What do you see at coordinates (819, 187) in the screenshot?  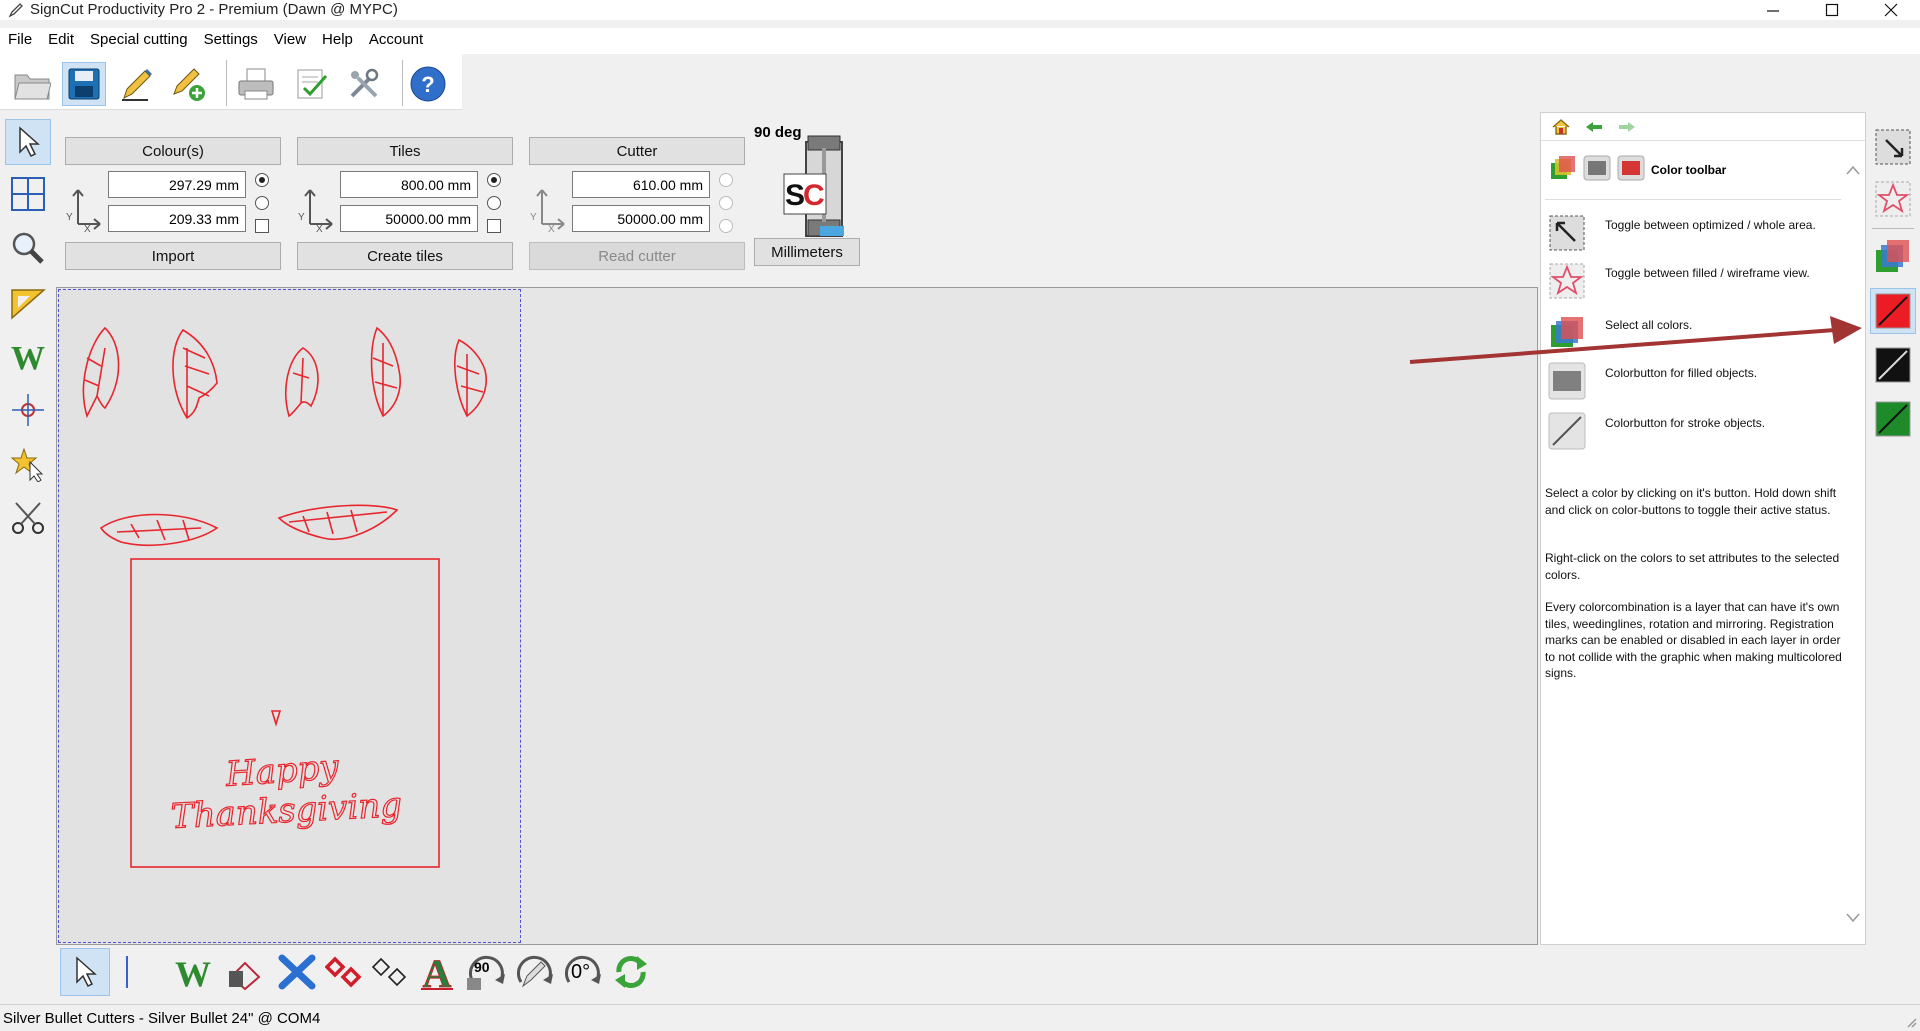 I see `orientation-toggle: SC` at bounding box center [819, 187].